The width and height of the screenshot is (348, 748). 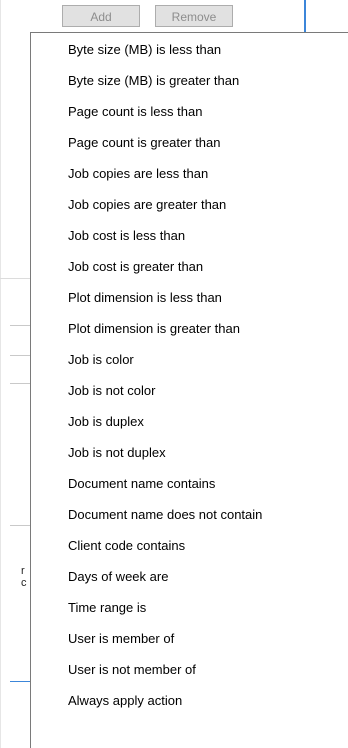 I want to click on menu-item-byte-size-greater: Byte size (MB) is greater than, so click(x=189, y=80).